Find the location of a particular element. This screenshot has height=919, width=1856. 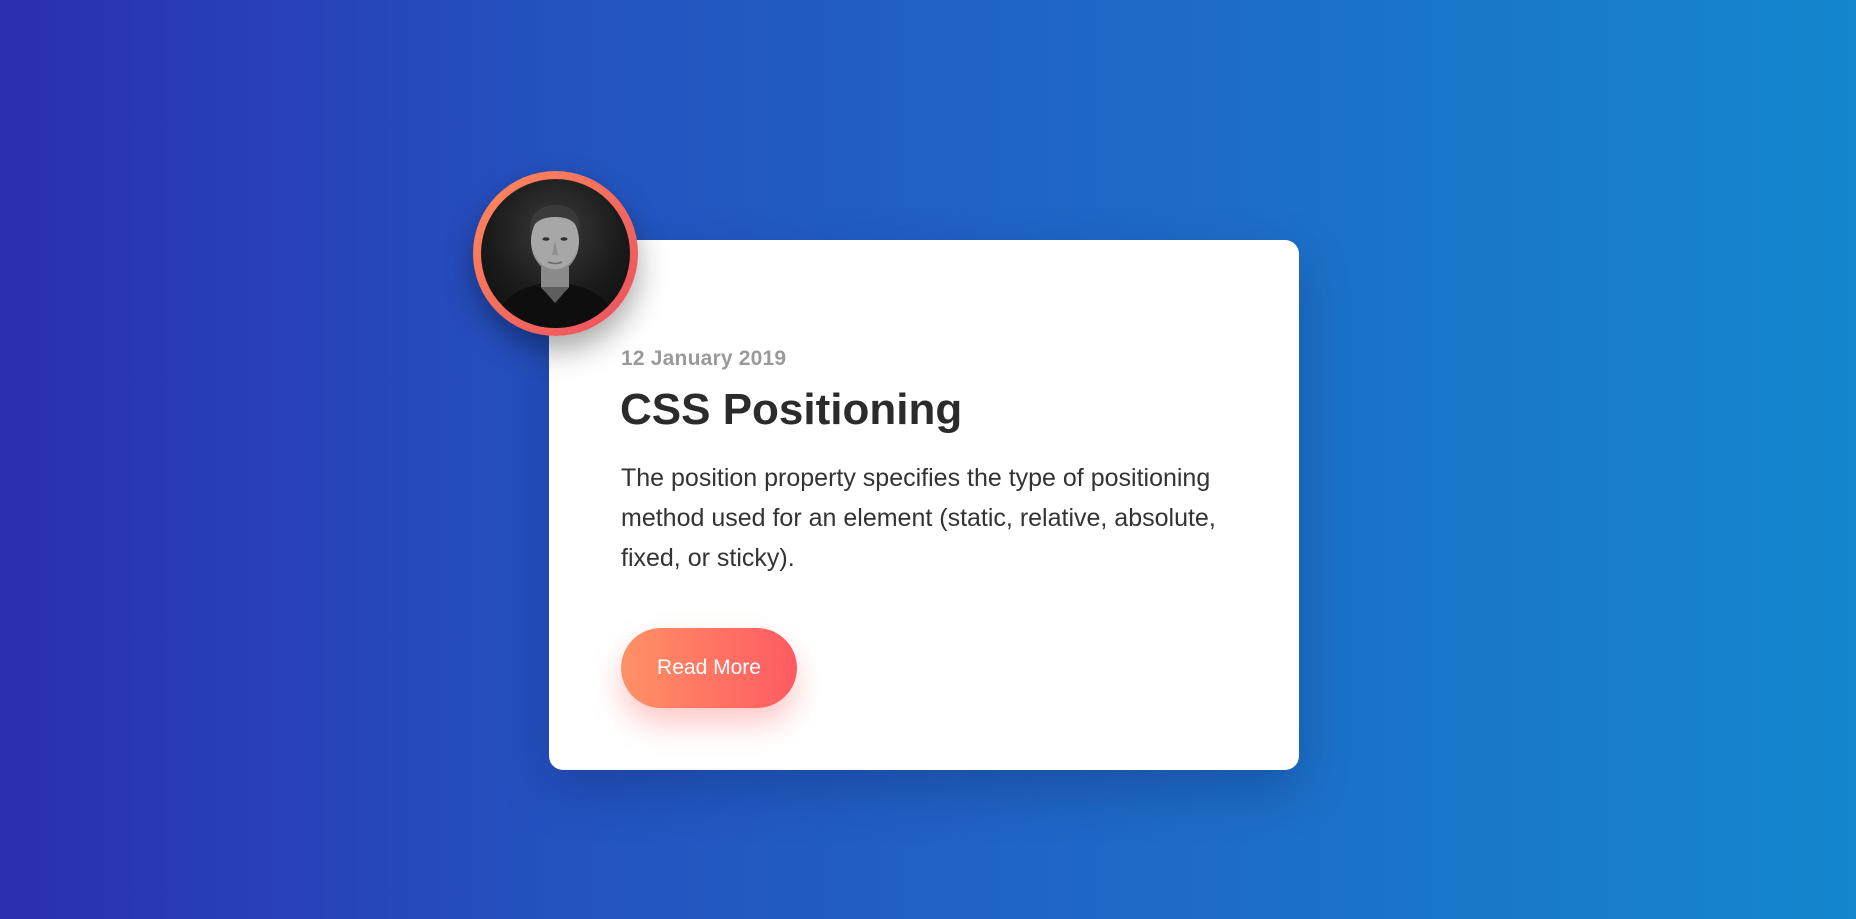

author-avatar is located at coordinates (555, 253).